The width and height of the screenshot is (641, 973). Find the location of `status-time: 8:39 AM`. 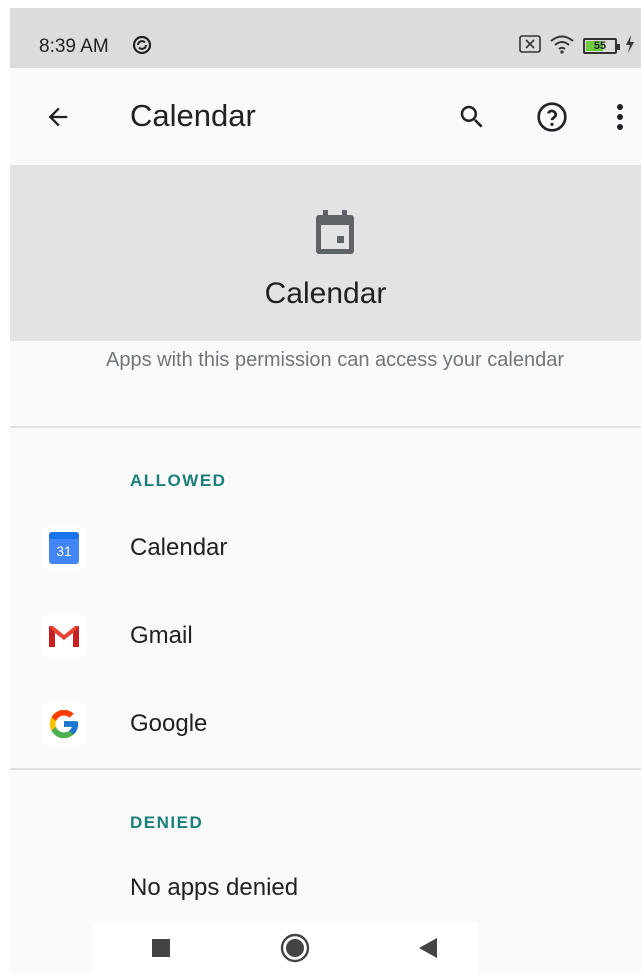

status-time: 8:39 AM is located at coordinates (74, 46).